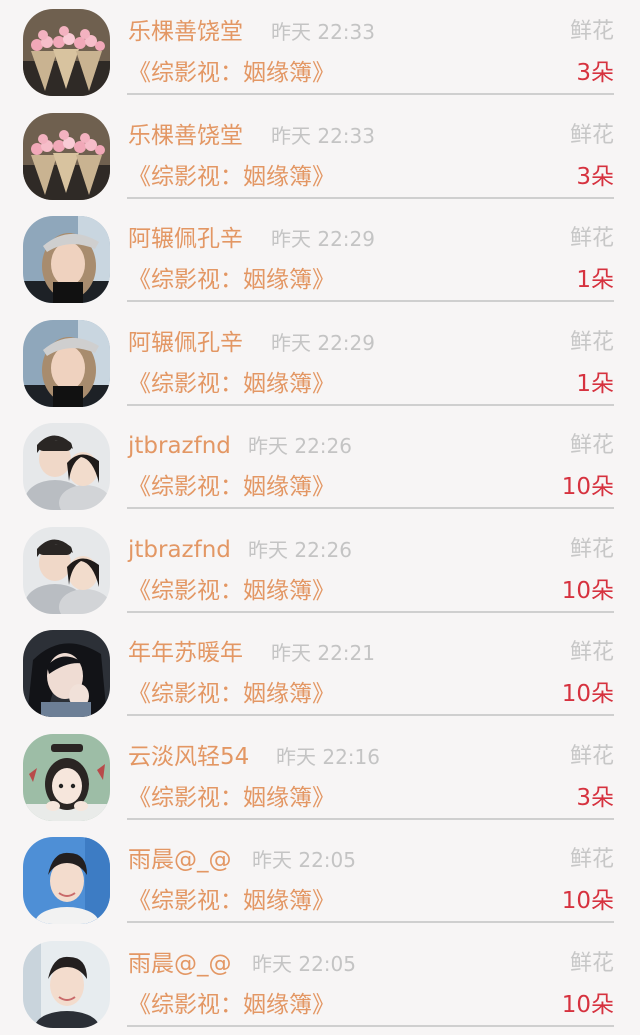 The width and height of the screenshot is (640, 1035). I want to click on gift-record-row: 云淡风轻54 昨天 22:16 鲜花 《综影视：姻缘簿》 3朵, so click(320, 777).